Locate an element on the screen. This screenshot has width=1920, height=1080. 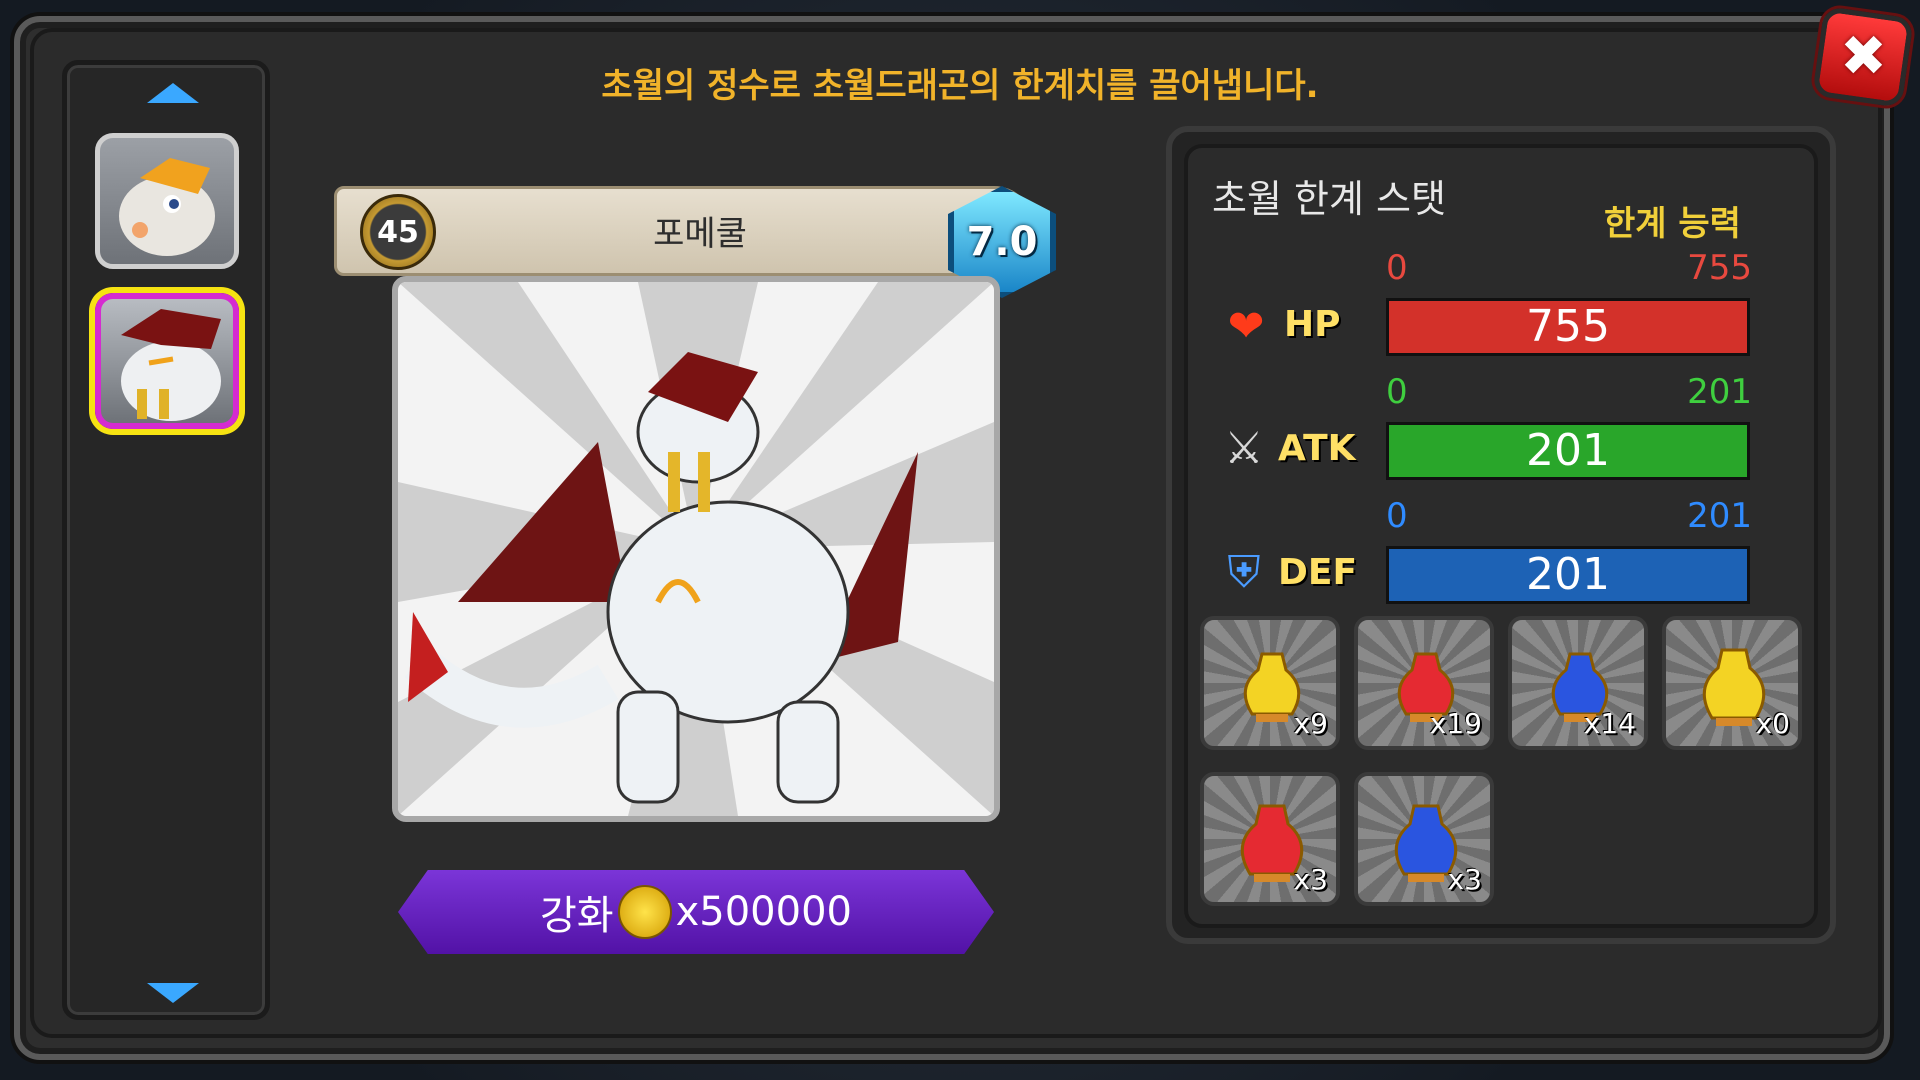
atk-bar: 201 is located at coordinates (1568, 451).